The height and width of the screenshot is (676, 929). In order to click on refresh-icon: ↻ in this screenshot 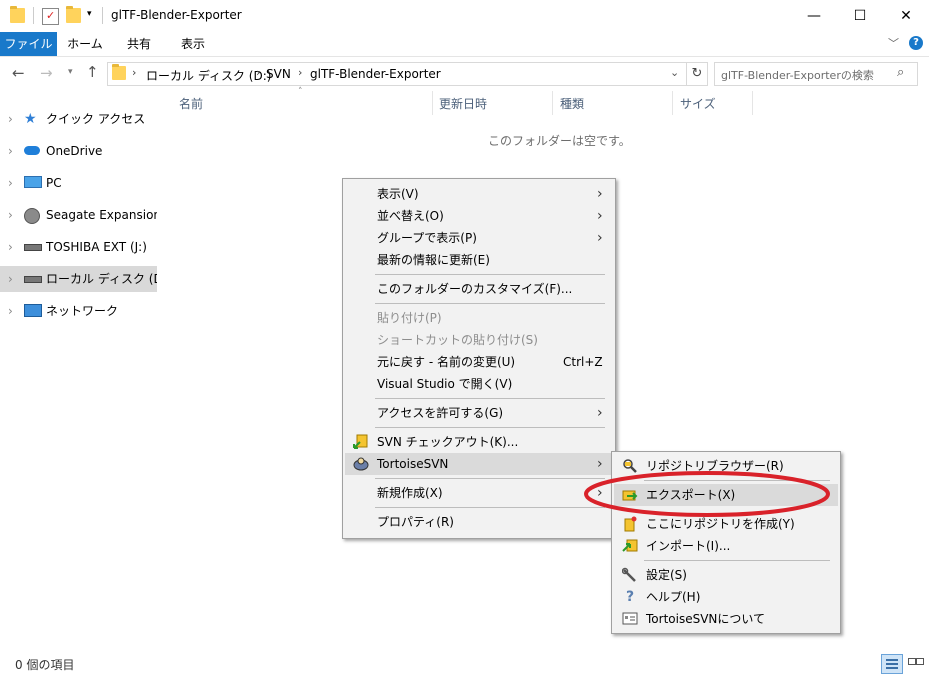, I will do `click(697, 74)`.